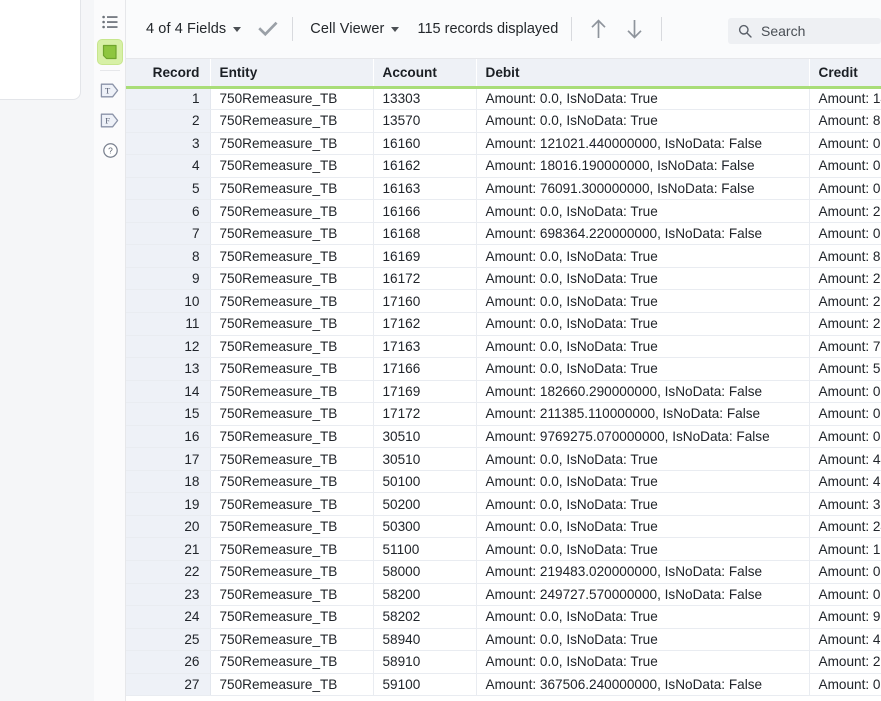 This screenshot has height=701, width=881. Describe the element at coordinates (425, 595) in the screenshot. I see `cell-account: 58200` at that location.